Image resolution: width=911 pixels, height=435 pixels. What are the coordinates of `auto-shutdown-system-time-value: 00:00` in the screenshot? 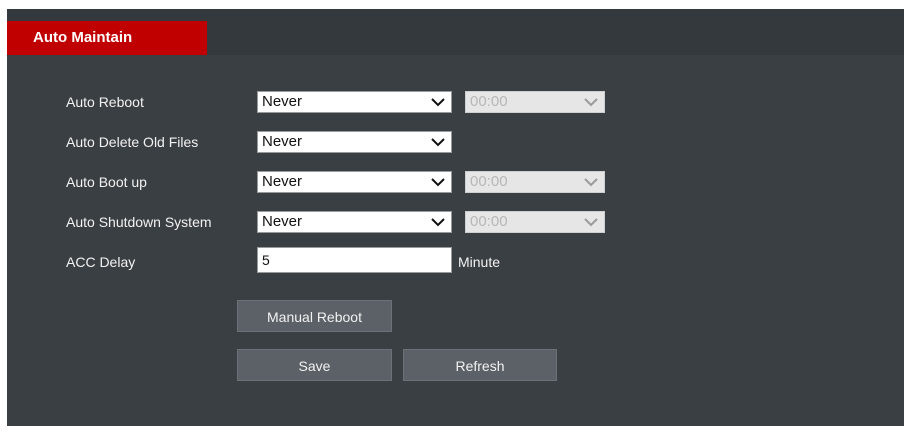 It's located at (489, 221).